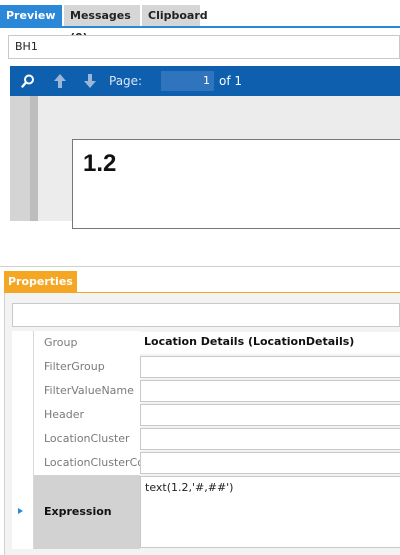  I want to click on tab-preview: Preview, so click(31, 16).